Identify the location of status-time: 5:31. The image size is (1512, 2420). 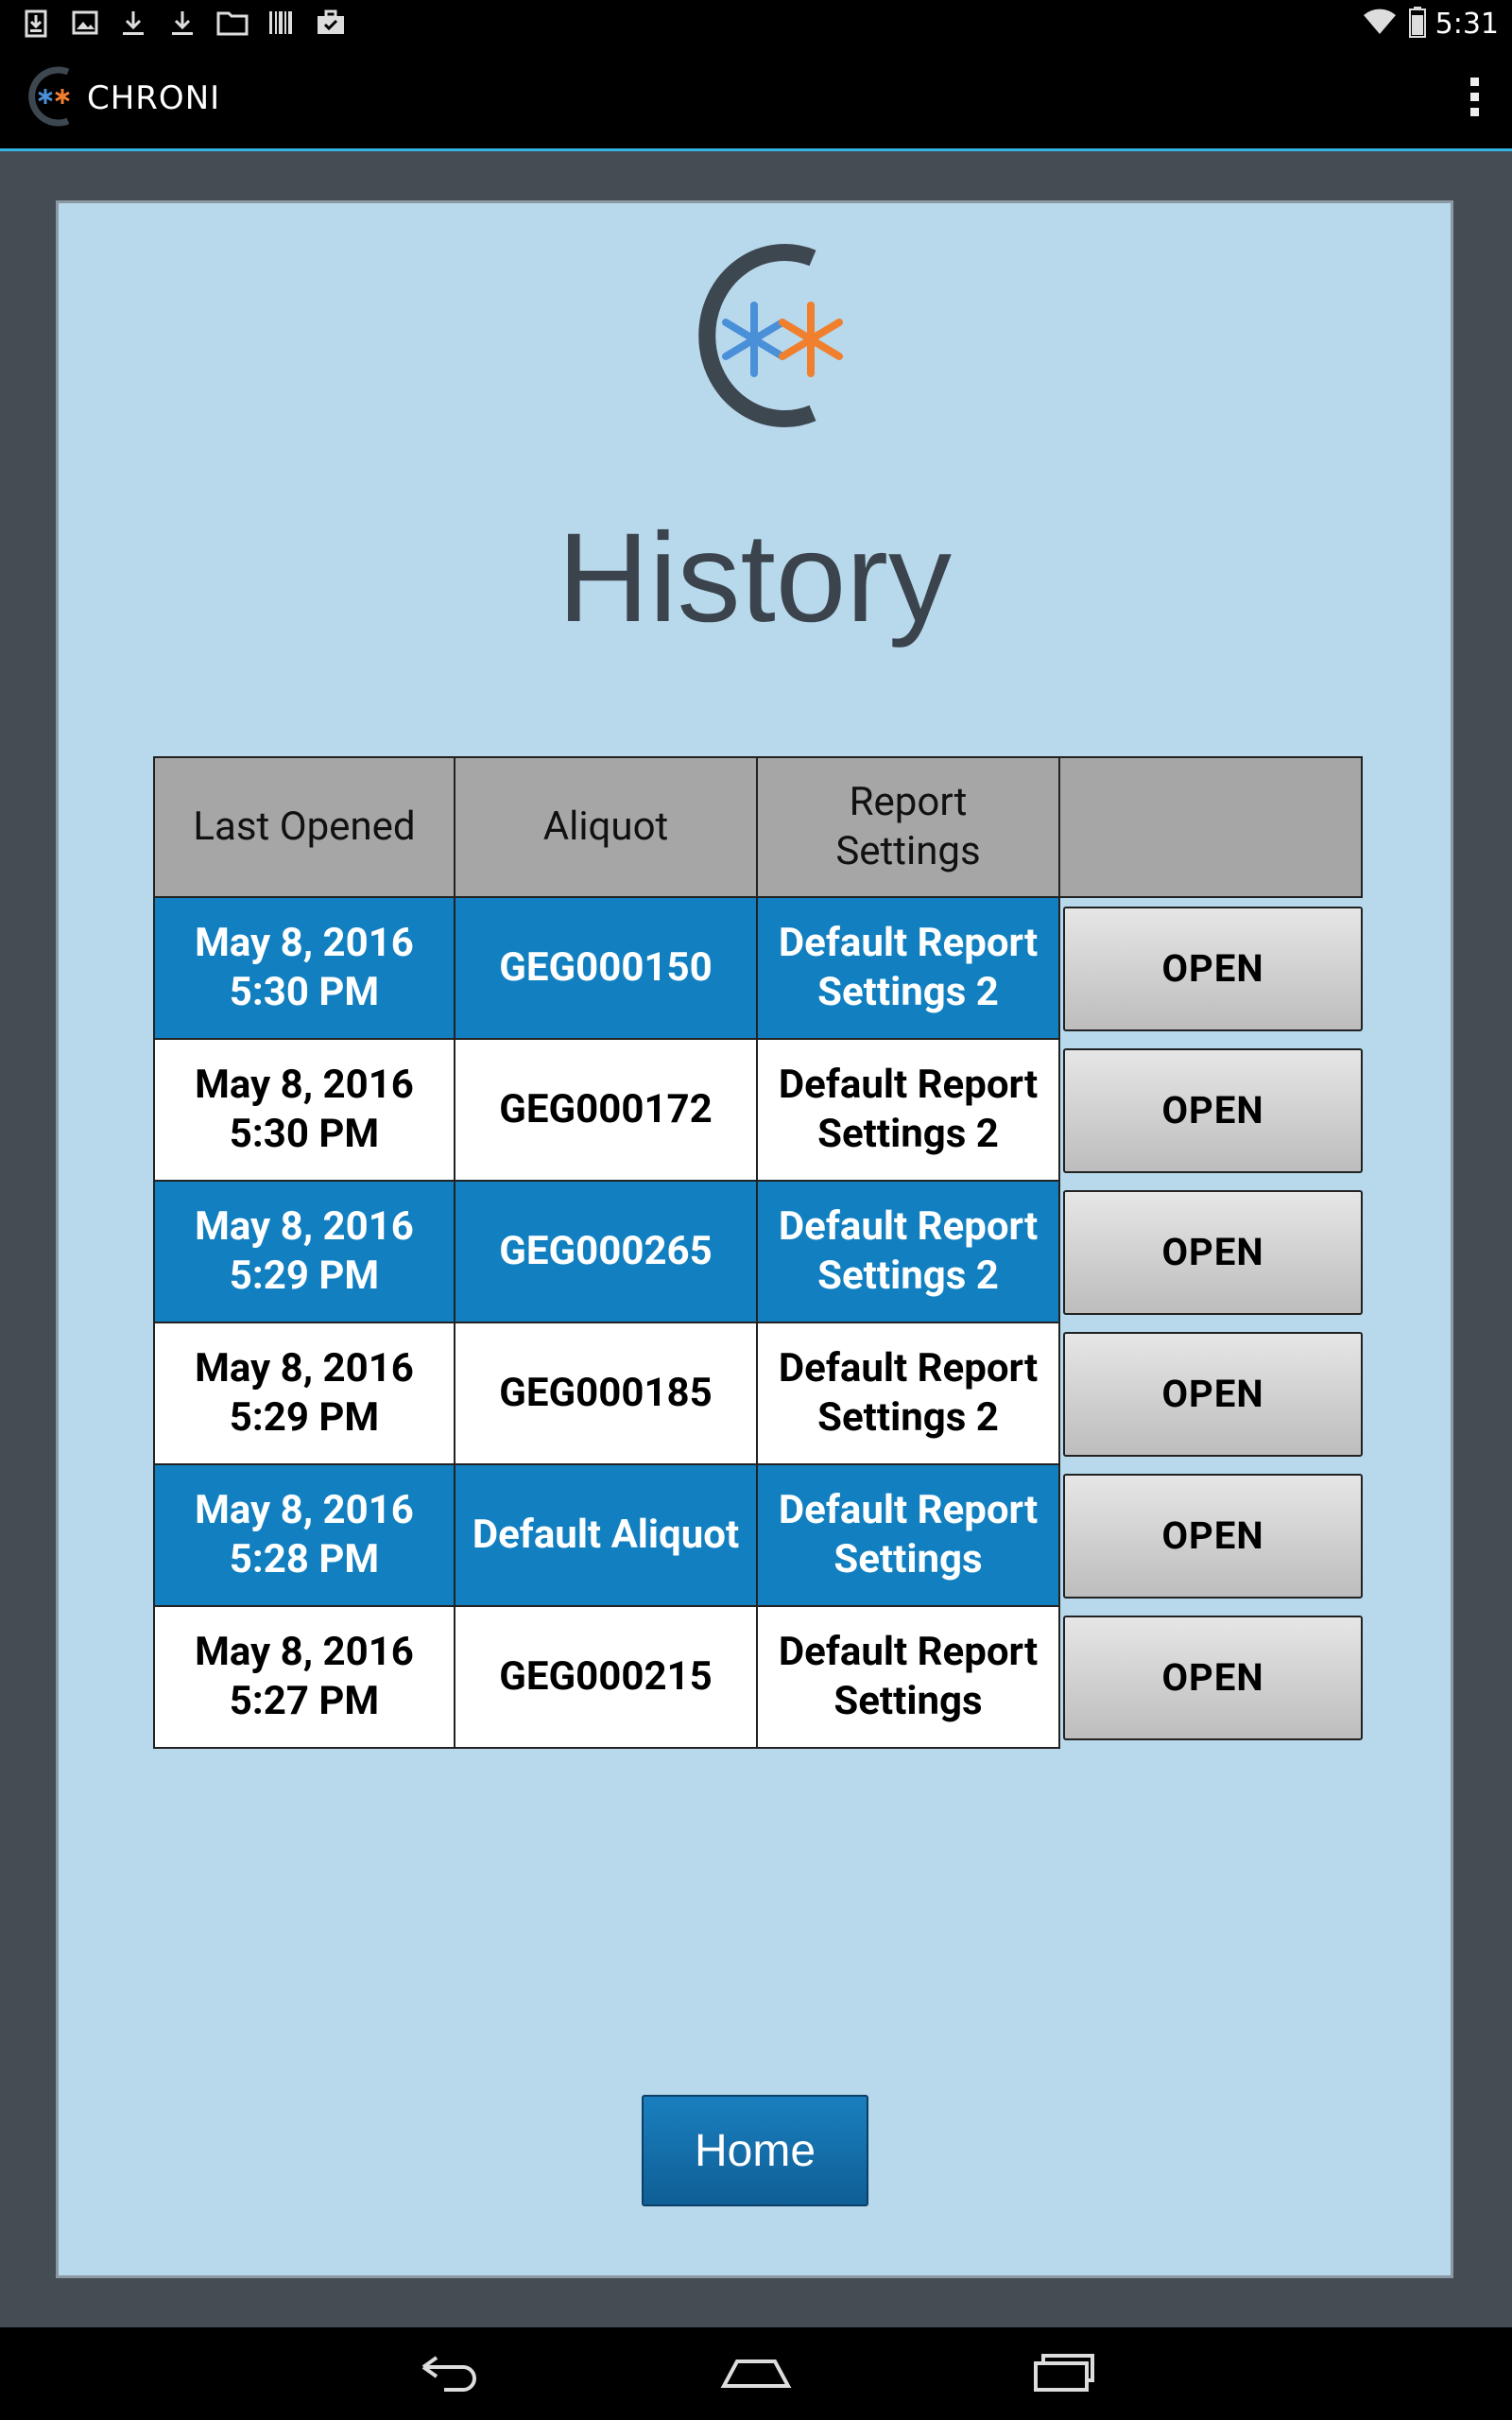
(1467, 24).